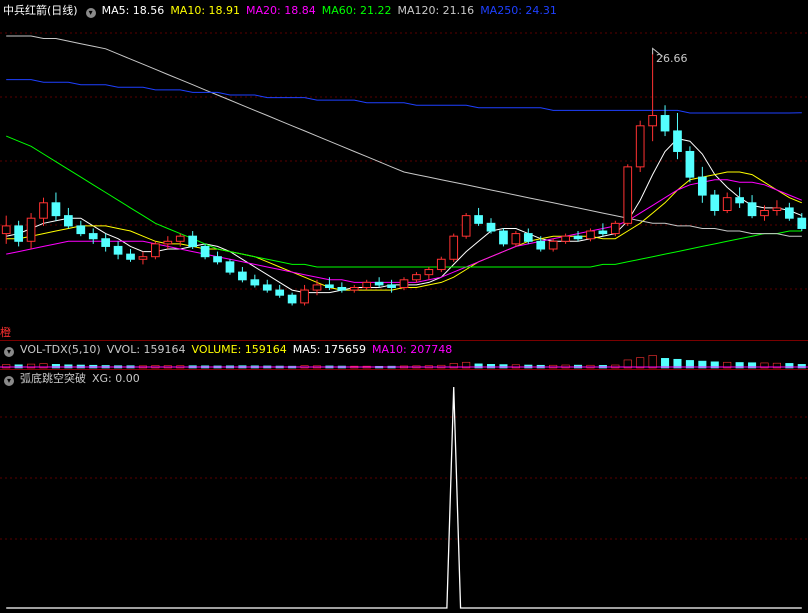  I want to click on signal-title: 弧底跳空突破, so click(53, 378).